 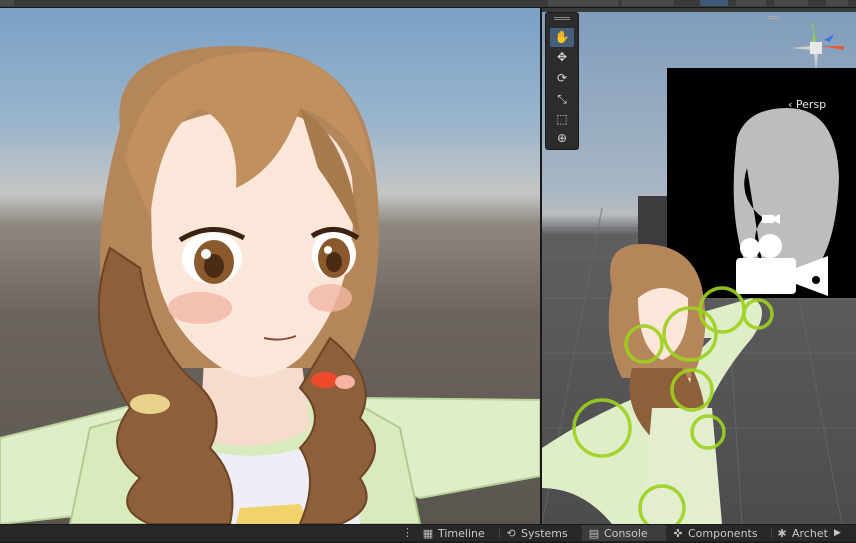 I want to click on hair-clip, so click(x=325, y=380).